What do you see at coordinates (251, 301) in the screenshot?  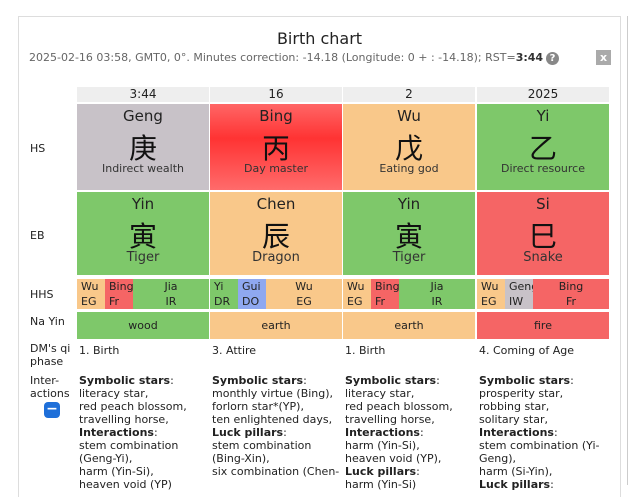 I see `hidden-stem-god: DO` at bounding box center [251, 301].